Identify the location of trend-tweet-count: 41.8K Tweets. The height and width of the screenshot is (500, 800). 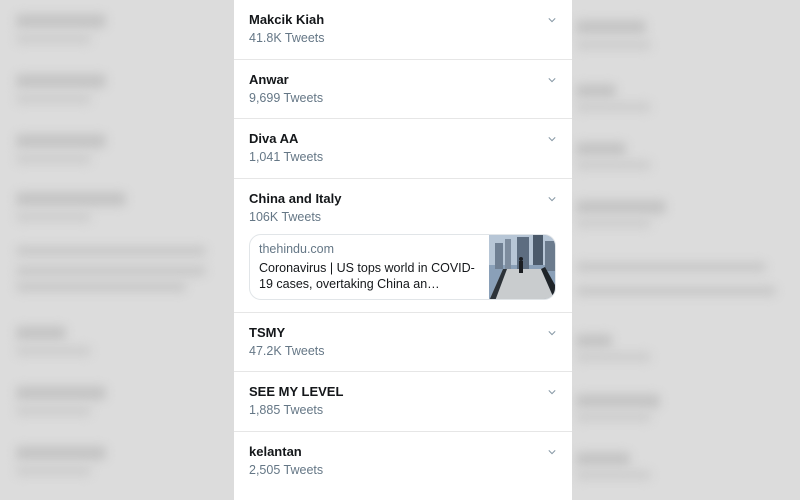
(287, 38).